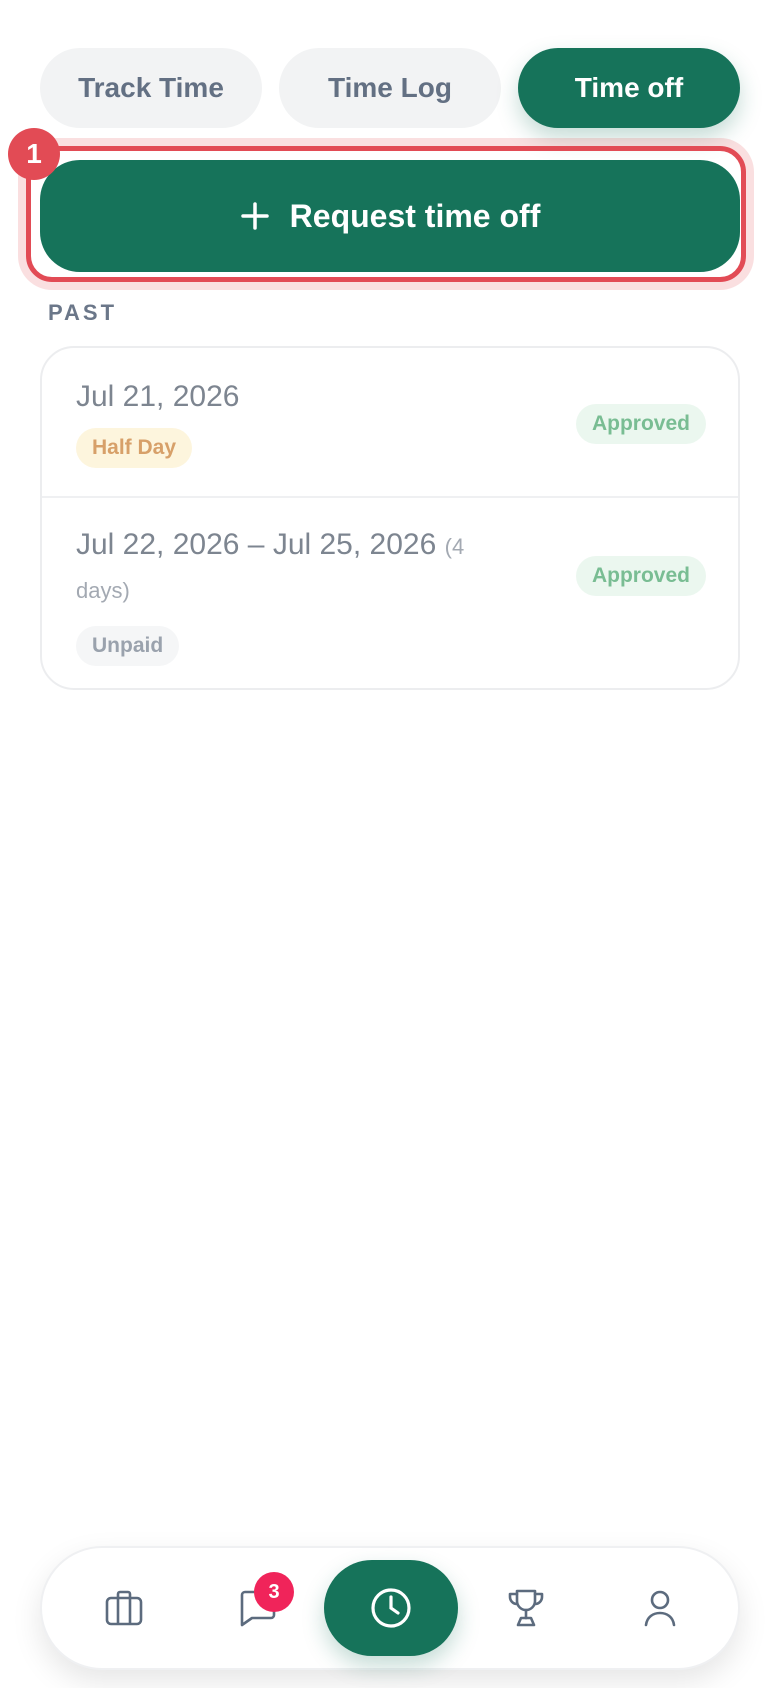 The height and width of the screenshot is (1688, 780). Describe the element at coordinates (134, 448) in the screenshot. I see `entry-type-badge: Half Day` at that location.